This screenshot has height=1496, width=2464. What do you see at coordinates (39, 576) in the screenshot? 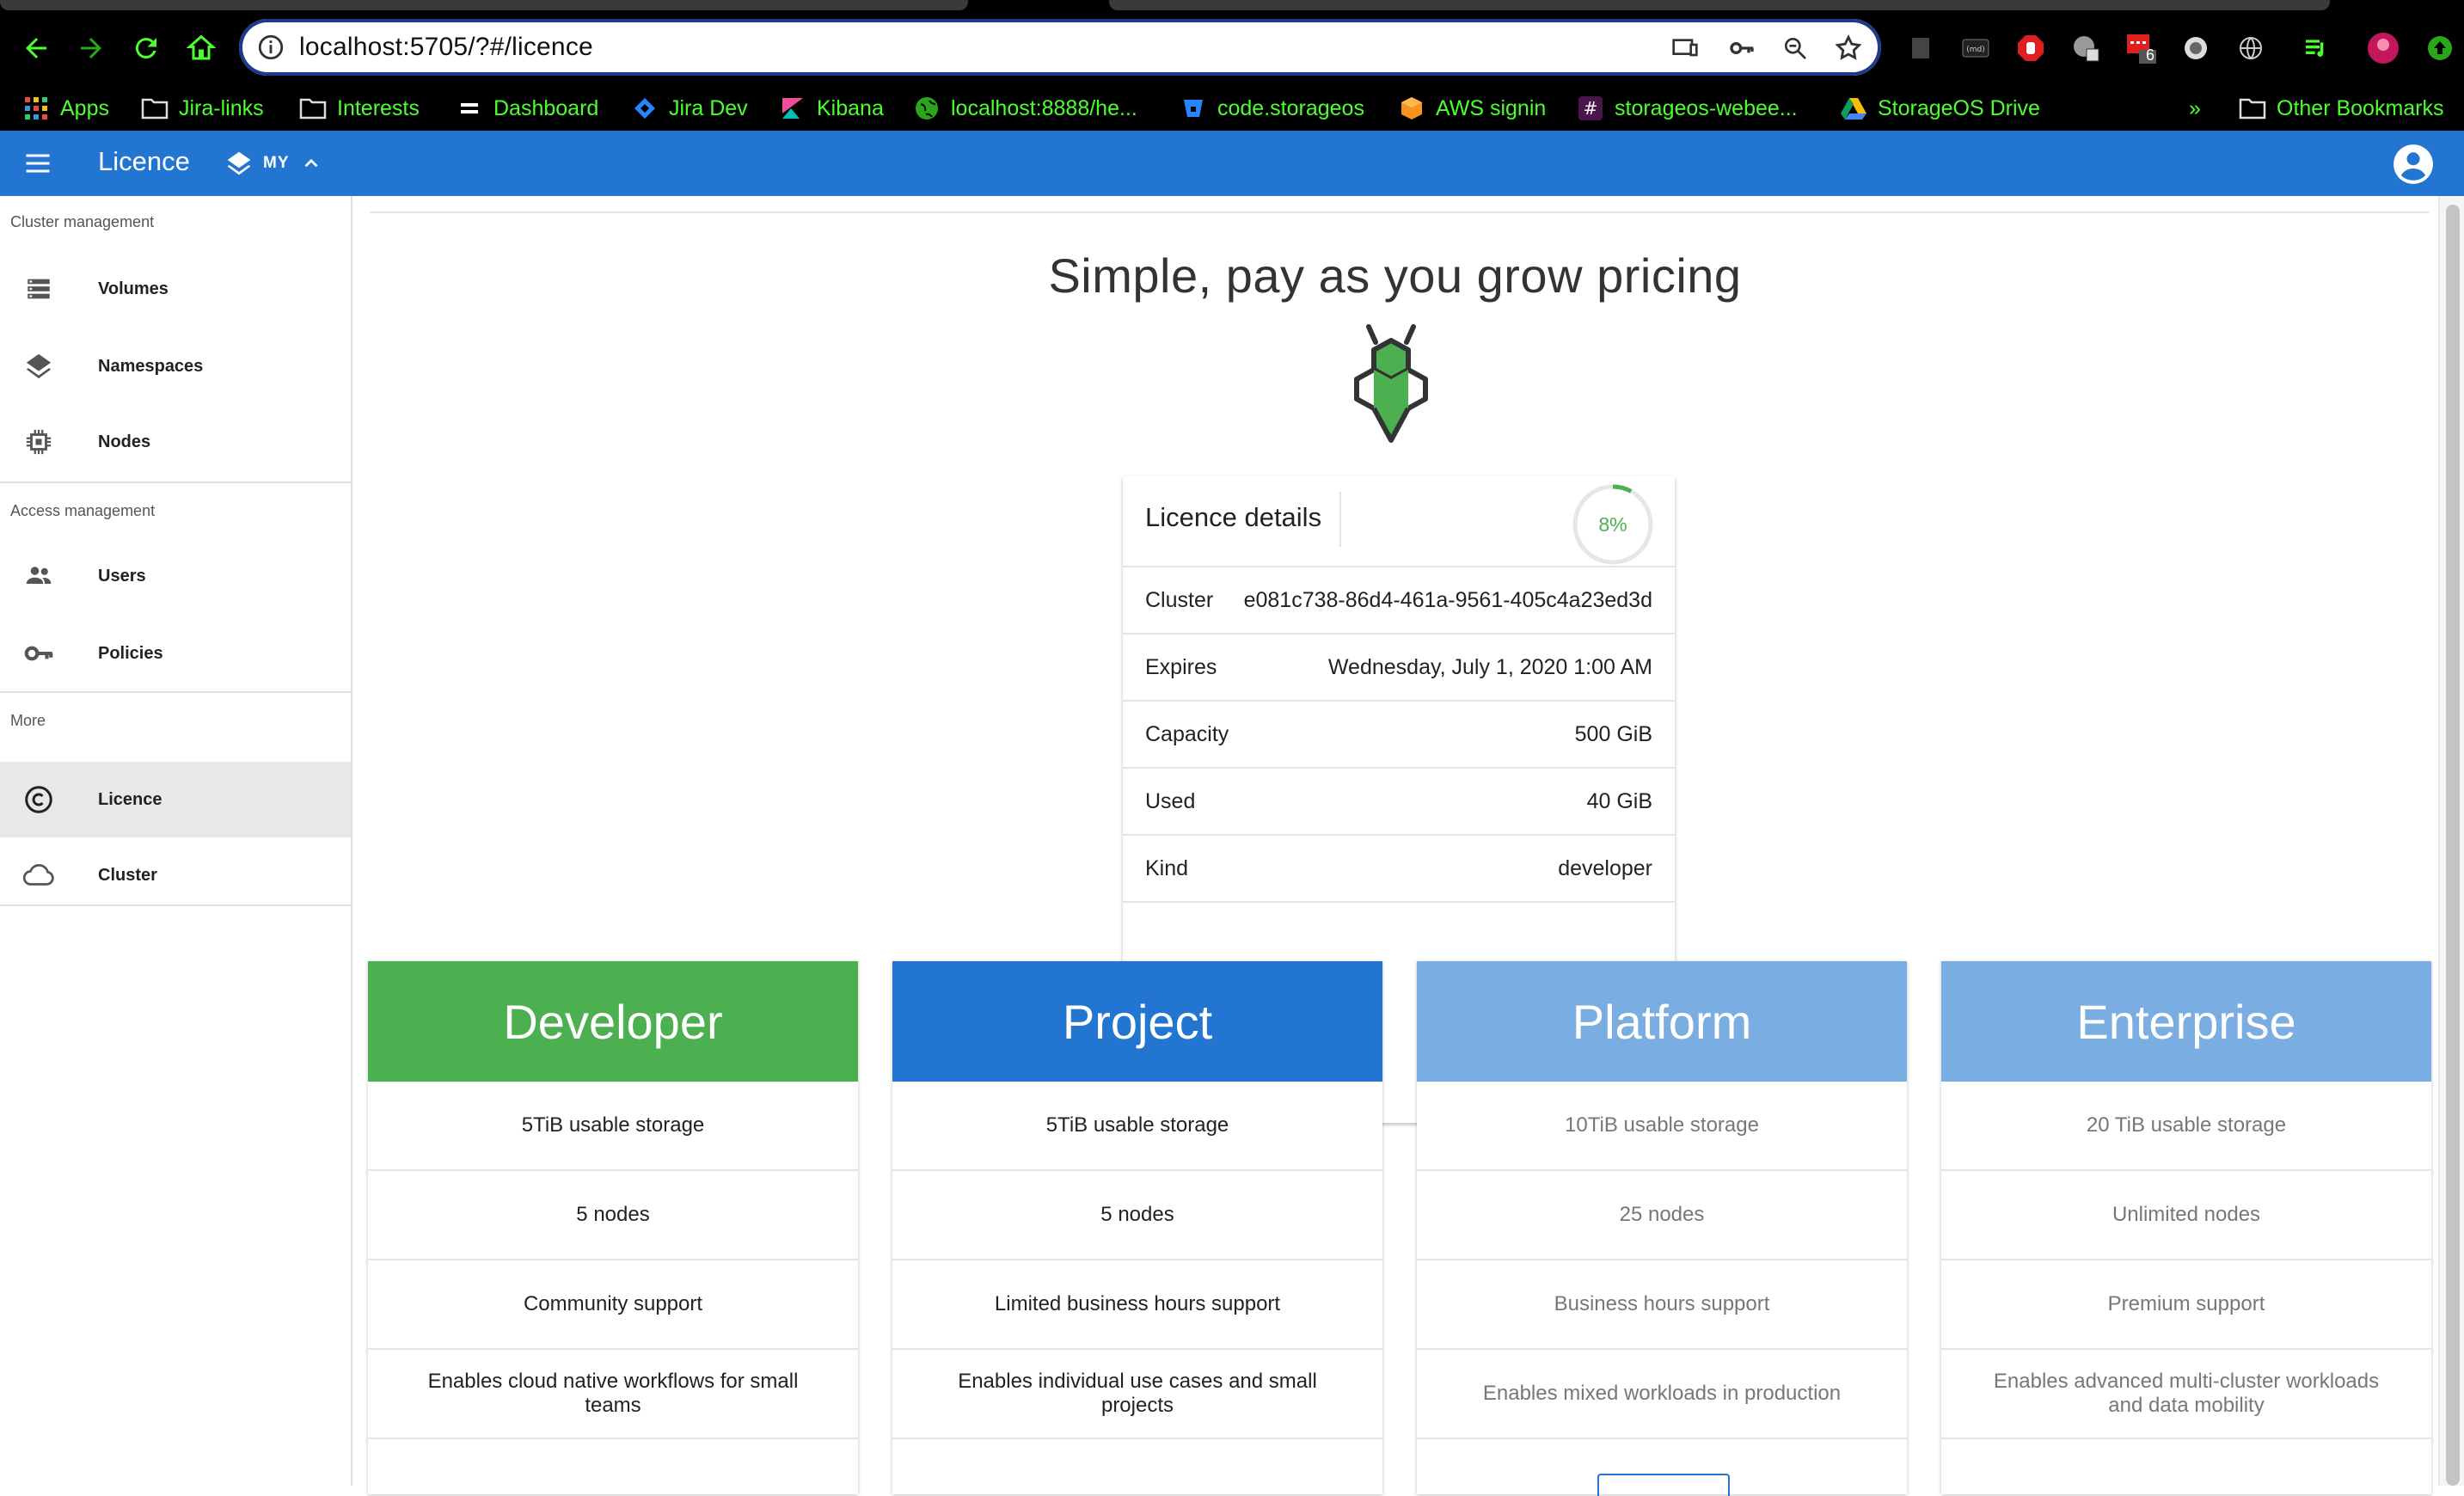
I see `users-icon` at bounding box center [39, 576].